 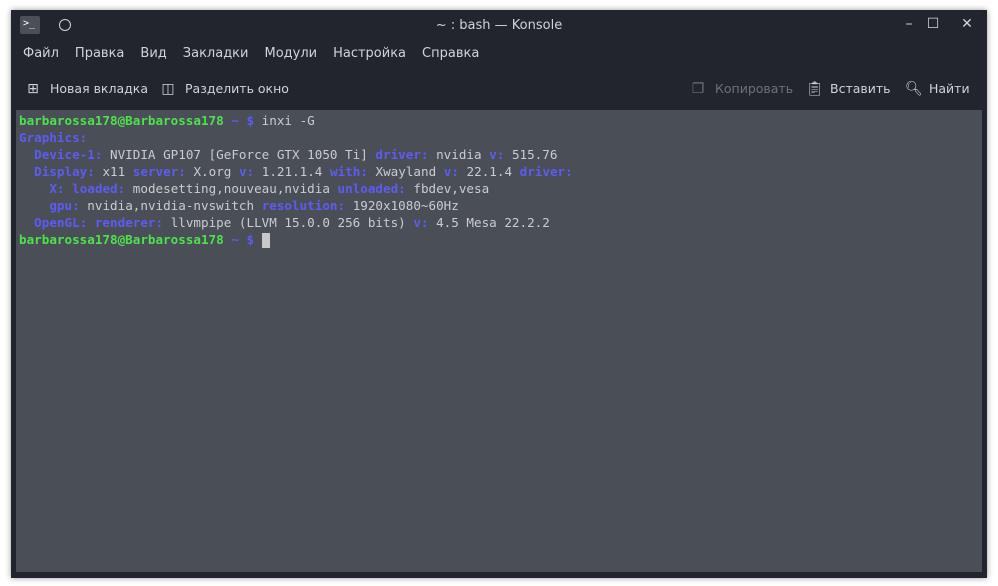 What do you see at coordinates (99, 88) in the screenshot?
I see `new-tab-label: Новая вкладка` at bounding box center [99, 88].